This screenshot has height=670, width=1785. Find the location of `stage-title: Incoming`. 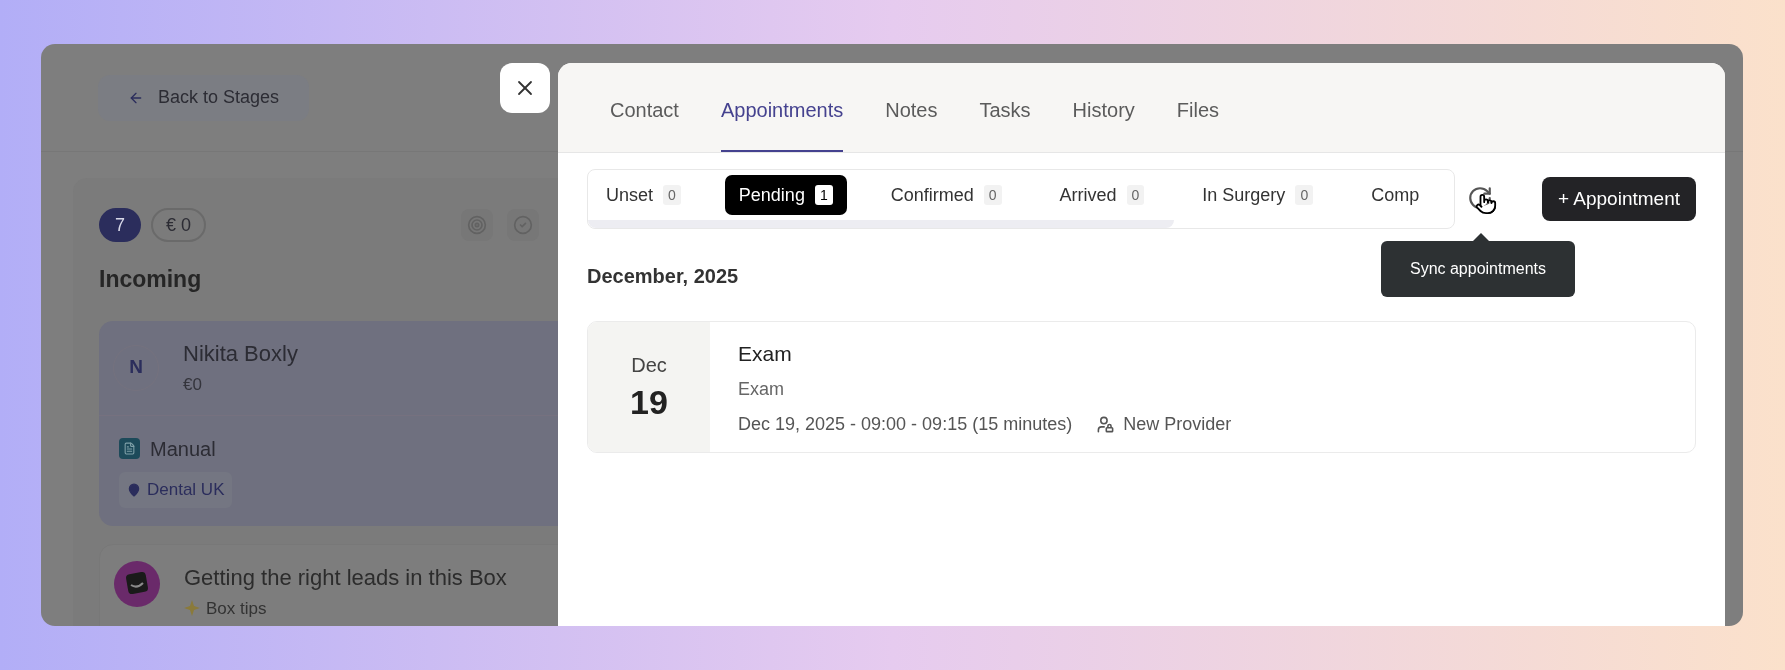

stage-title: Incoming is located at coordinates (150, 279).